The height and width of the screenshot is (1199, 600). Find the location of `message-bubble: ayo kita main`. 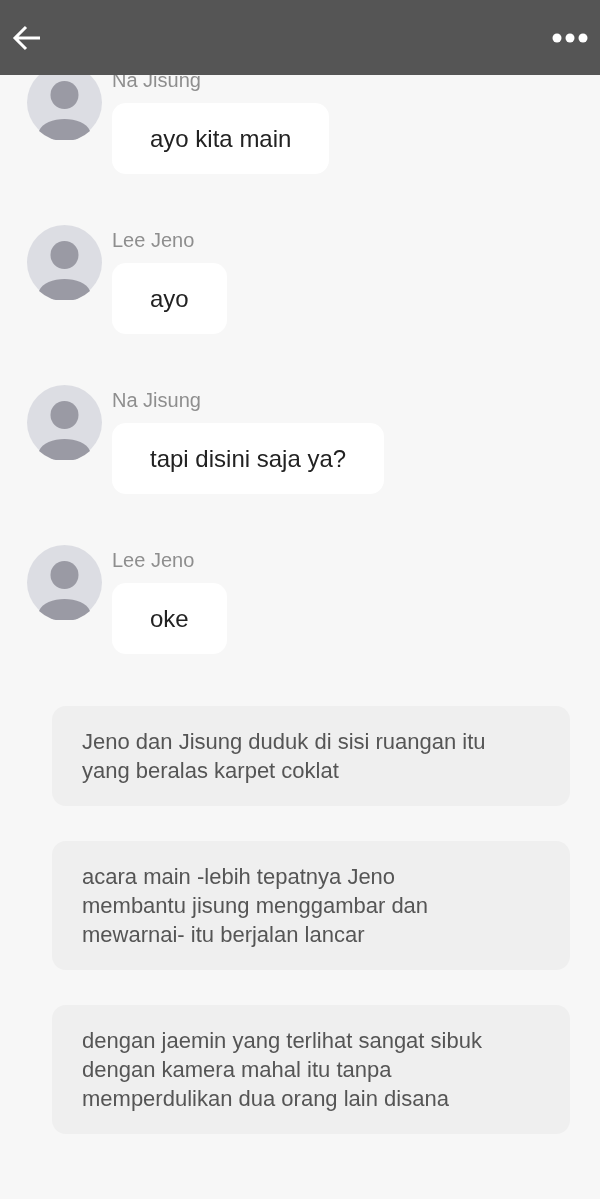

message-bubble: ayo kita main is located at coordinates (221, 138).